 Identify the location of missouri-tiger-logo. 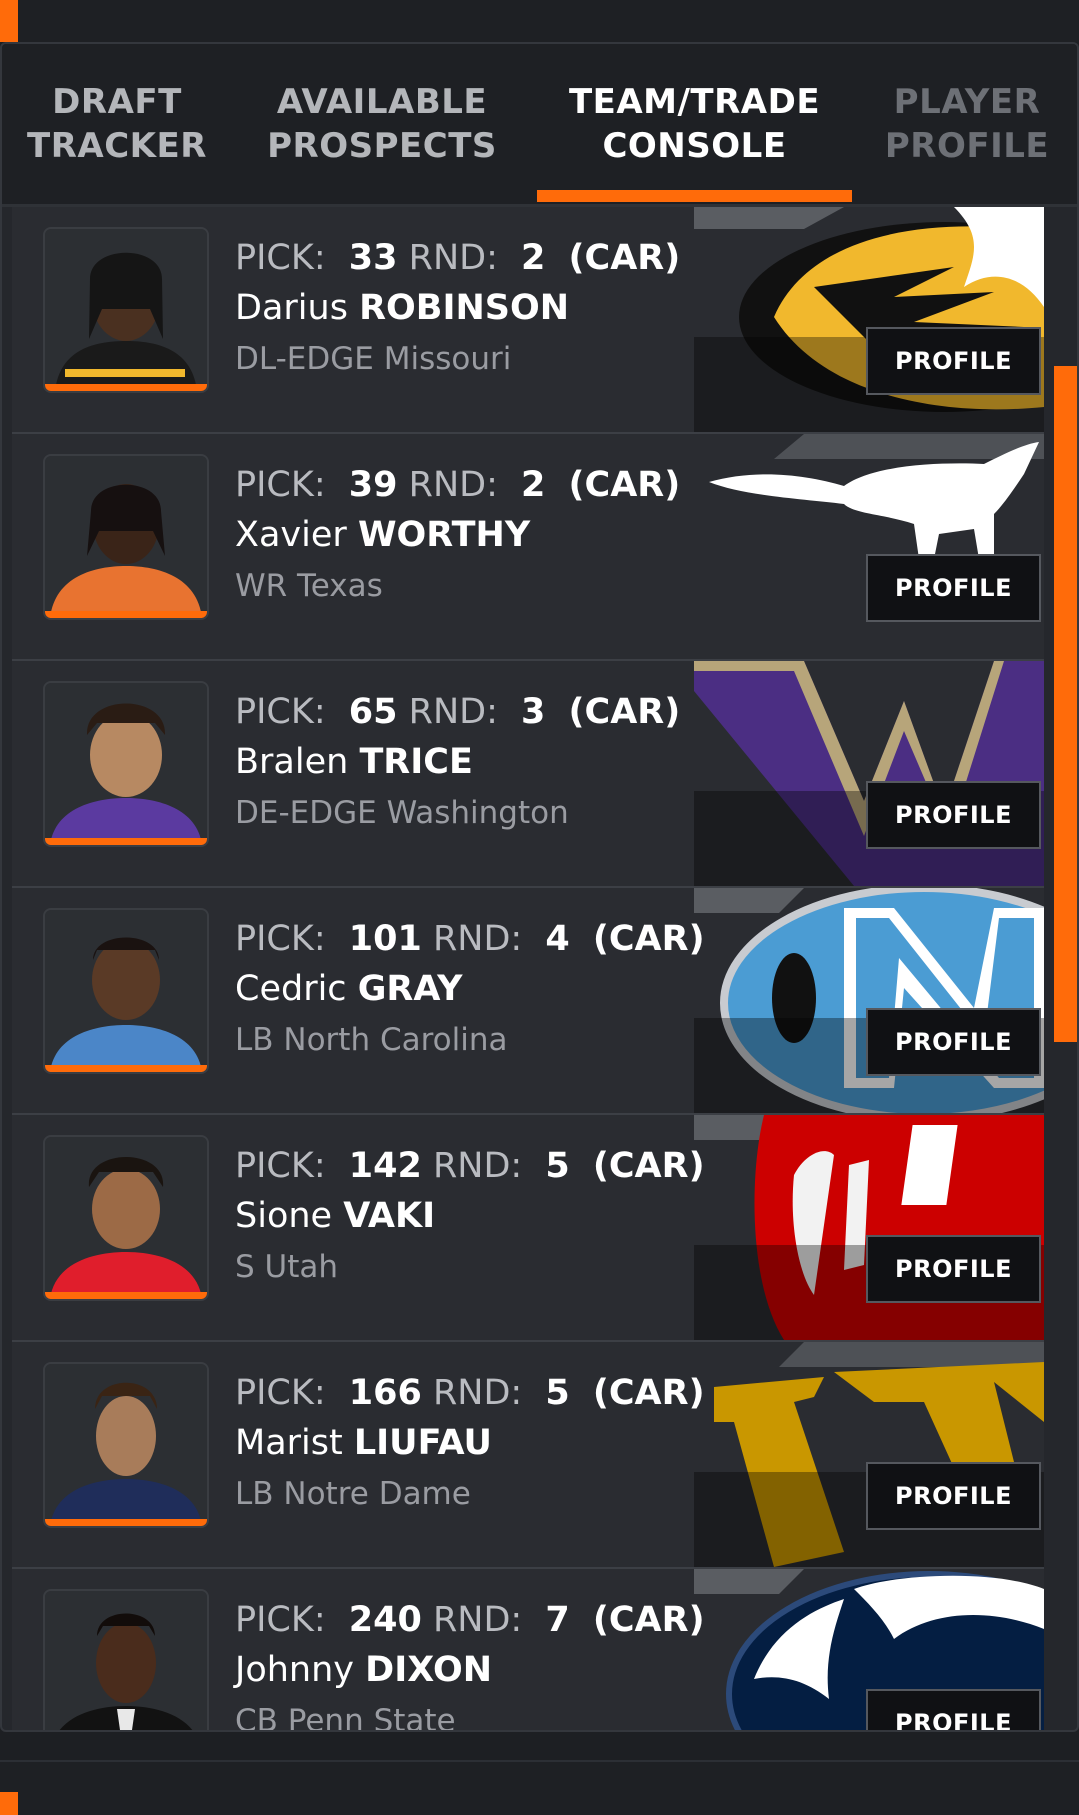
(869, 319).